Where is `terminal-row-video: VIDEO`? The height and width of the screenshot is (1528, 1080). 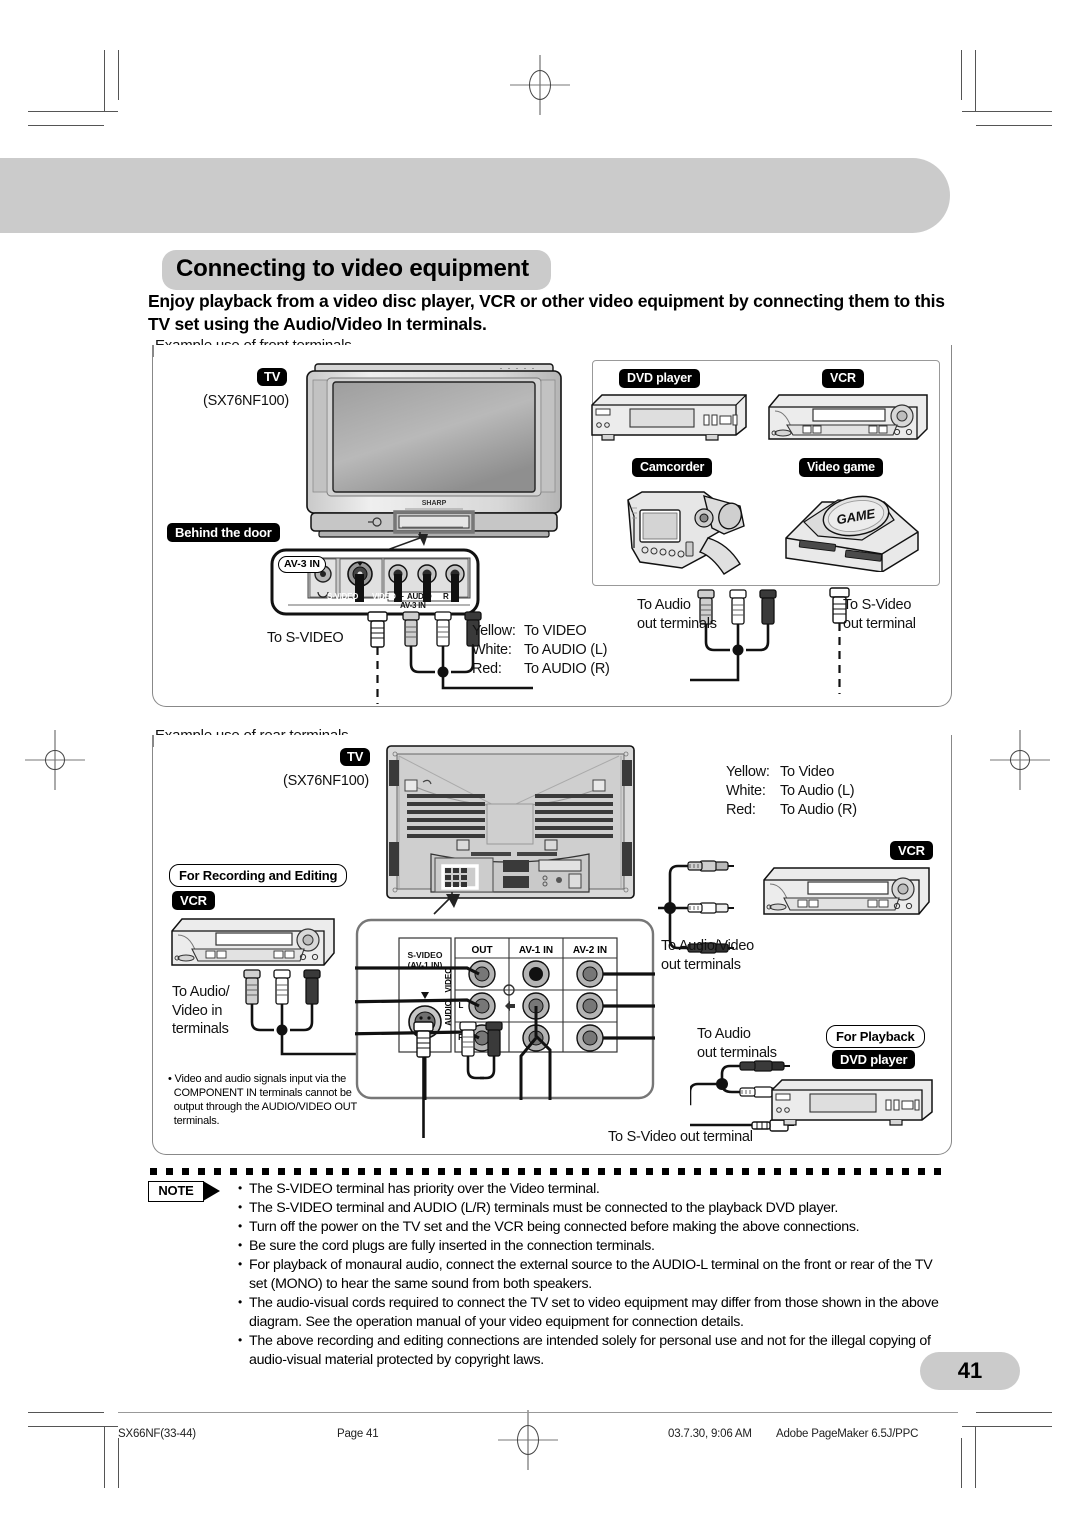 terminal-row-video: VIDEO is located at coordinates (448, 980).